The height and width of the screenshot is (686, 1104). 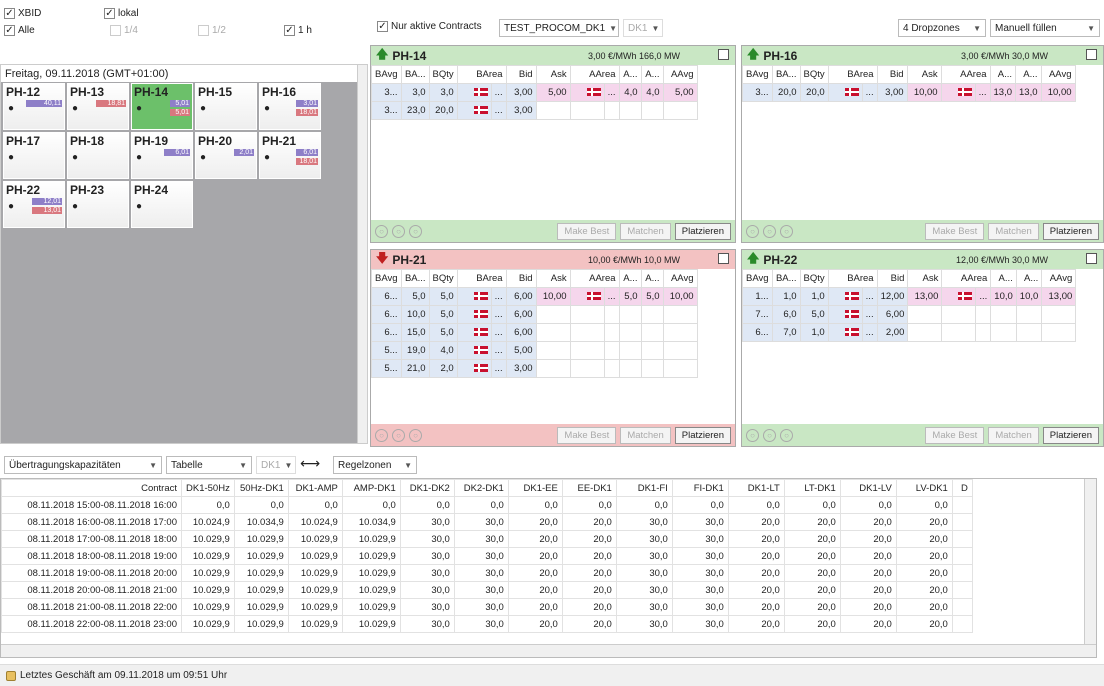 What do you see at coordinates (534, 332) in the screenshot?
I see `order-row: 6... 15,0 5,0... 6,00` at bounding box center [534, 332].